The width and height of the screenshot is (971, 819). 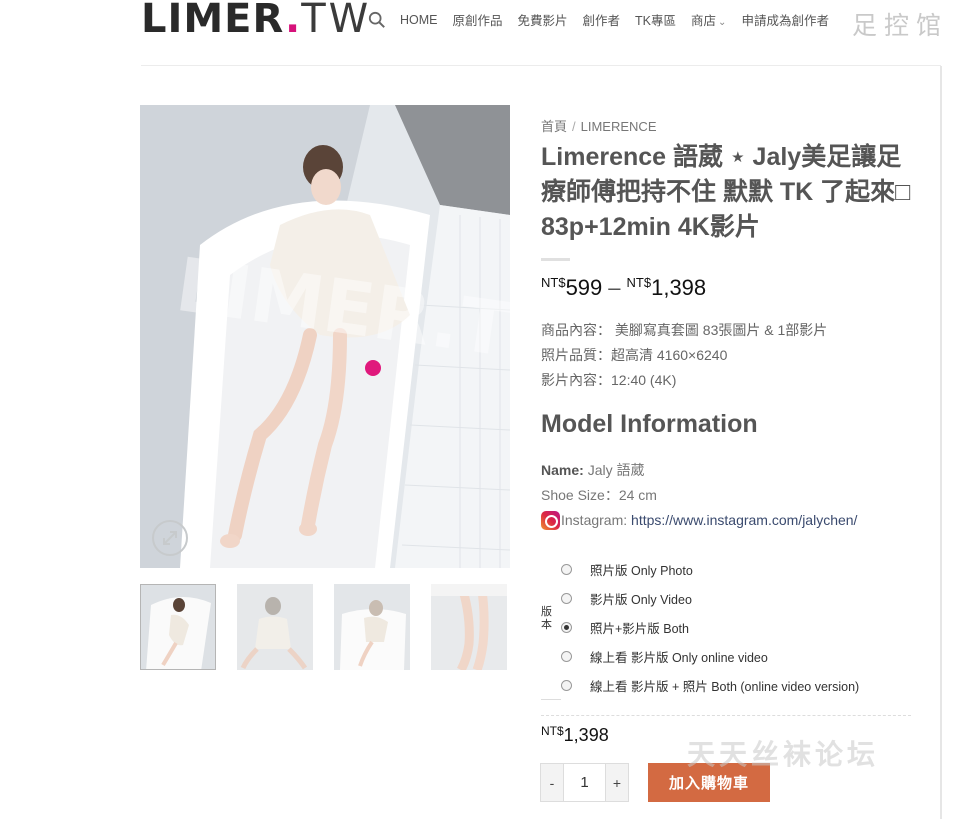 I want to click on zoom-expand-icon, so click(x=170, y=538).